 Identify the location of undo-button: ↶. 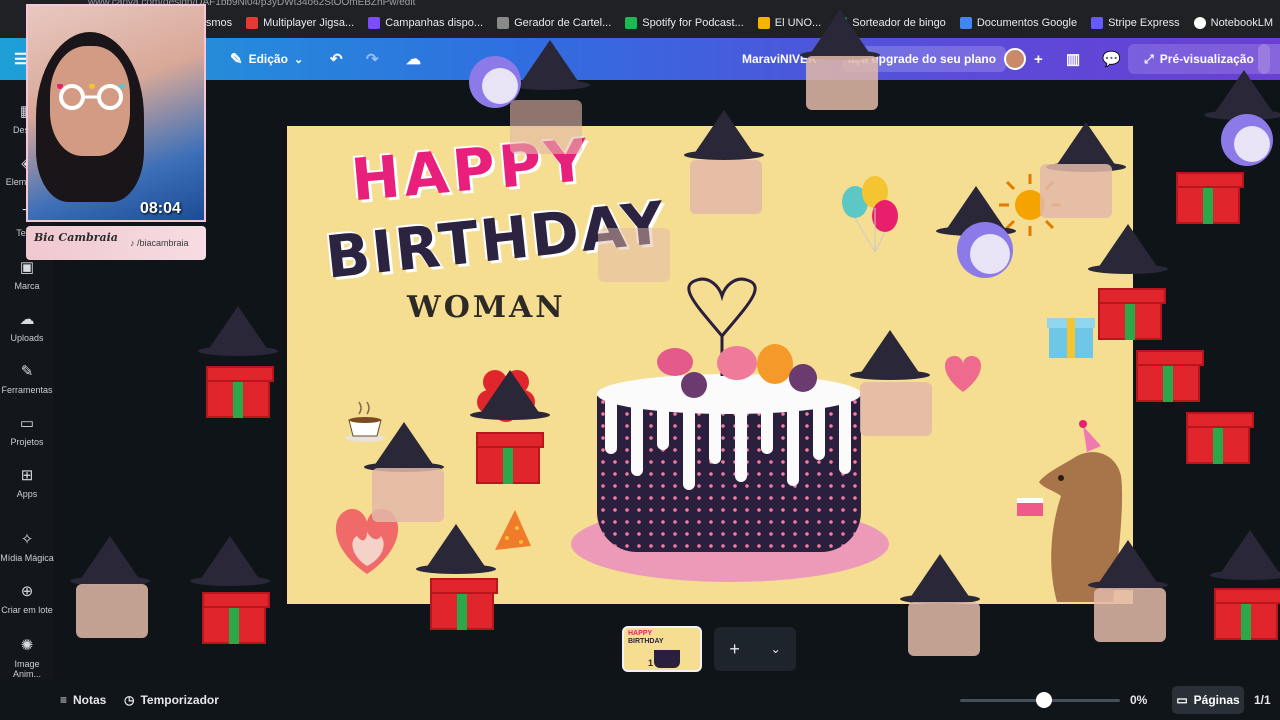
(336, 59).